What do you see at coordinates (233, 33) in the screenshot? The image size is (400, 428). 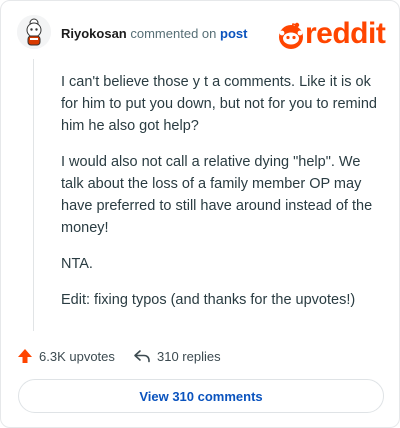 I see `post-link: post` at bounding box center [233, 33].